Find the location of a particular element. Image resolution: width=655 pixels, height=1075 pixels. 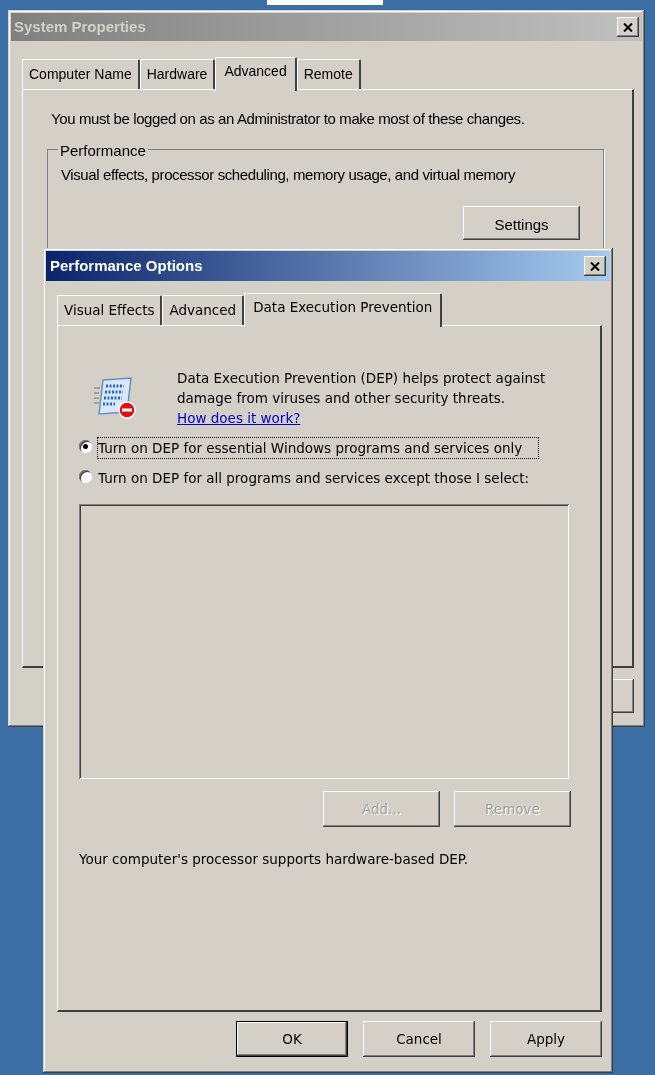

dialog-button: Cancel is located at coordinates (419, 1039).